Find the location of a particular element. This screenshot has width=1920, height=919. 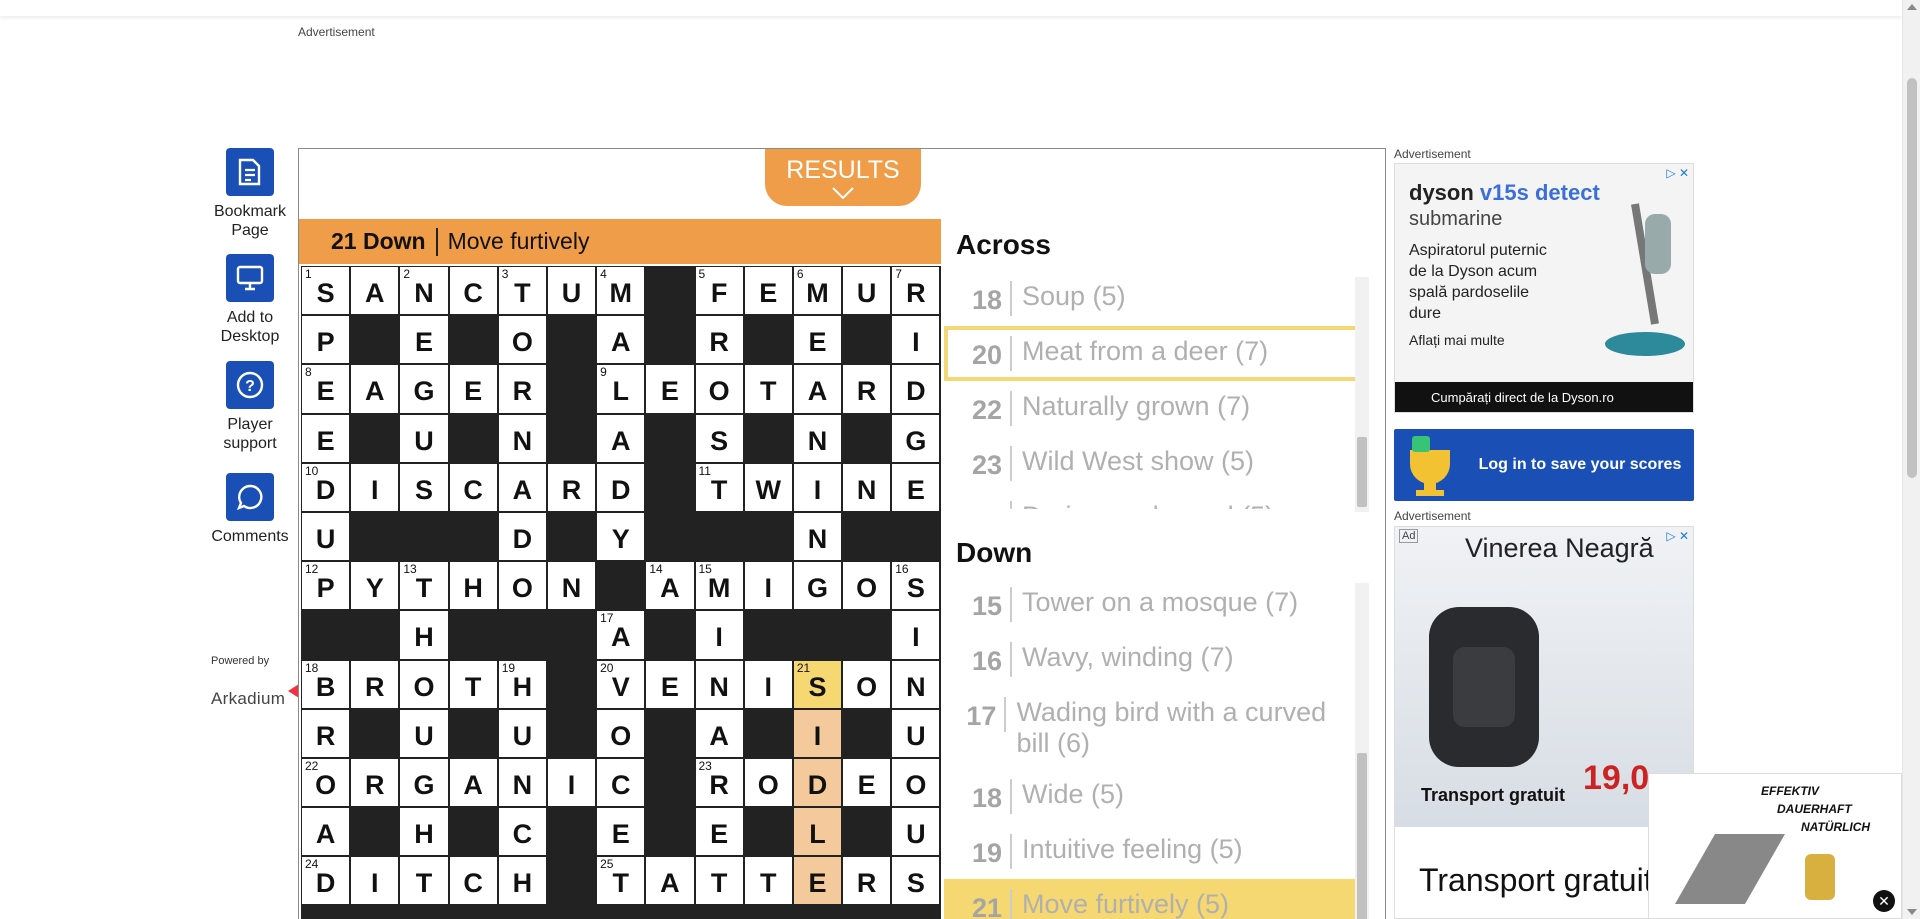

grid-cell: 19 H is located at coordinates (522, 684).